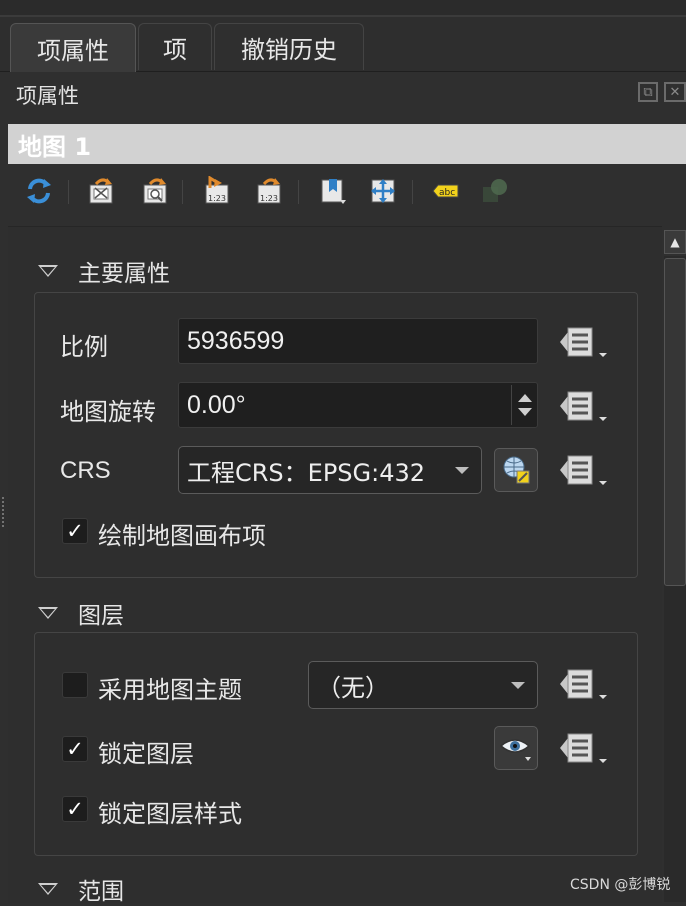 Image resolution: width=686 pixels, height=906 pixels. Describe the element at coordinates (182, 536) in the screenshot. I see `draw-items-label: 绘制地图画布项` at that location.